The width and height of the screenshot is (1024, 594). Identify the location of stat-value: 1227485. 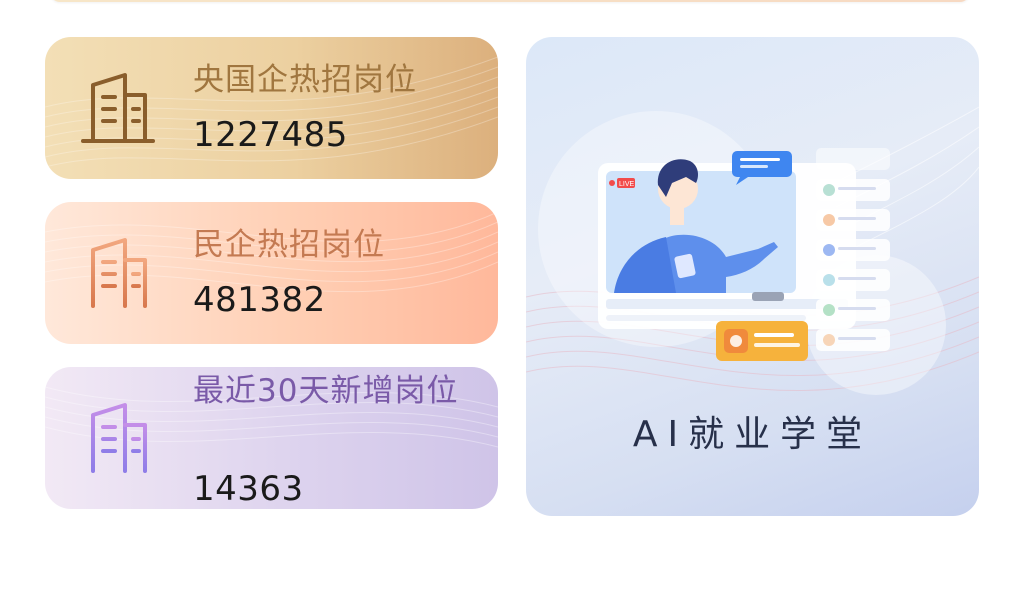
(270, 135).